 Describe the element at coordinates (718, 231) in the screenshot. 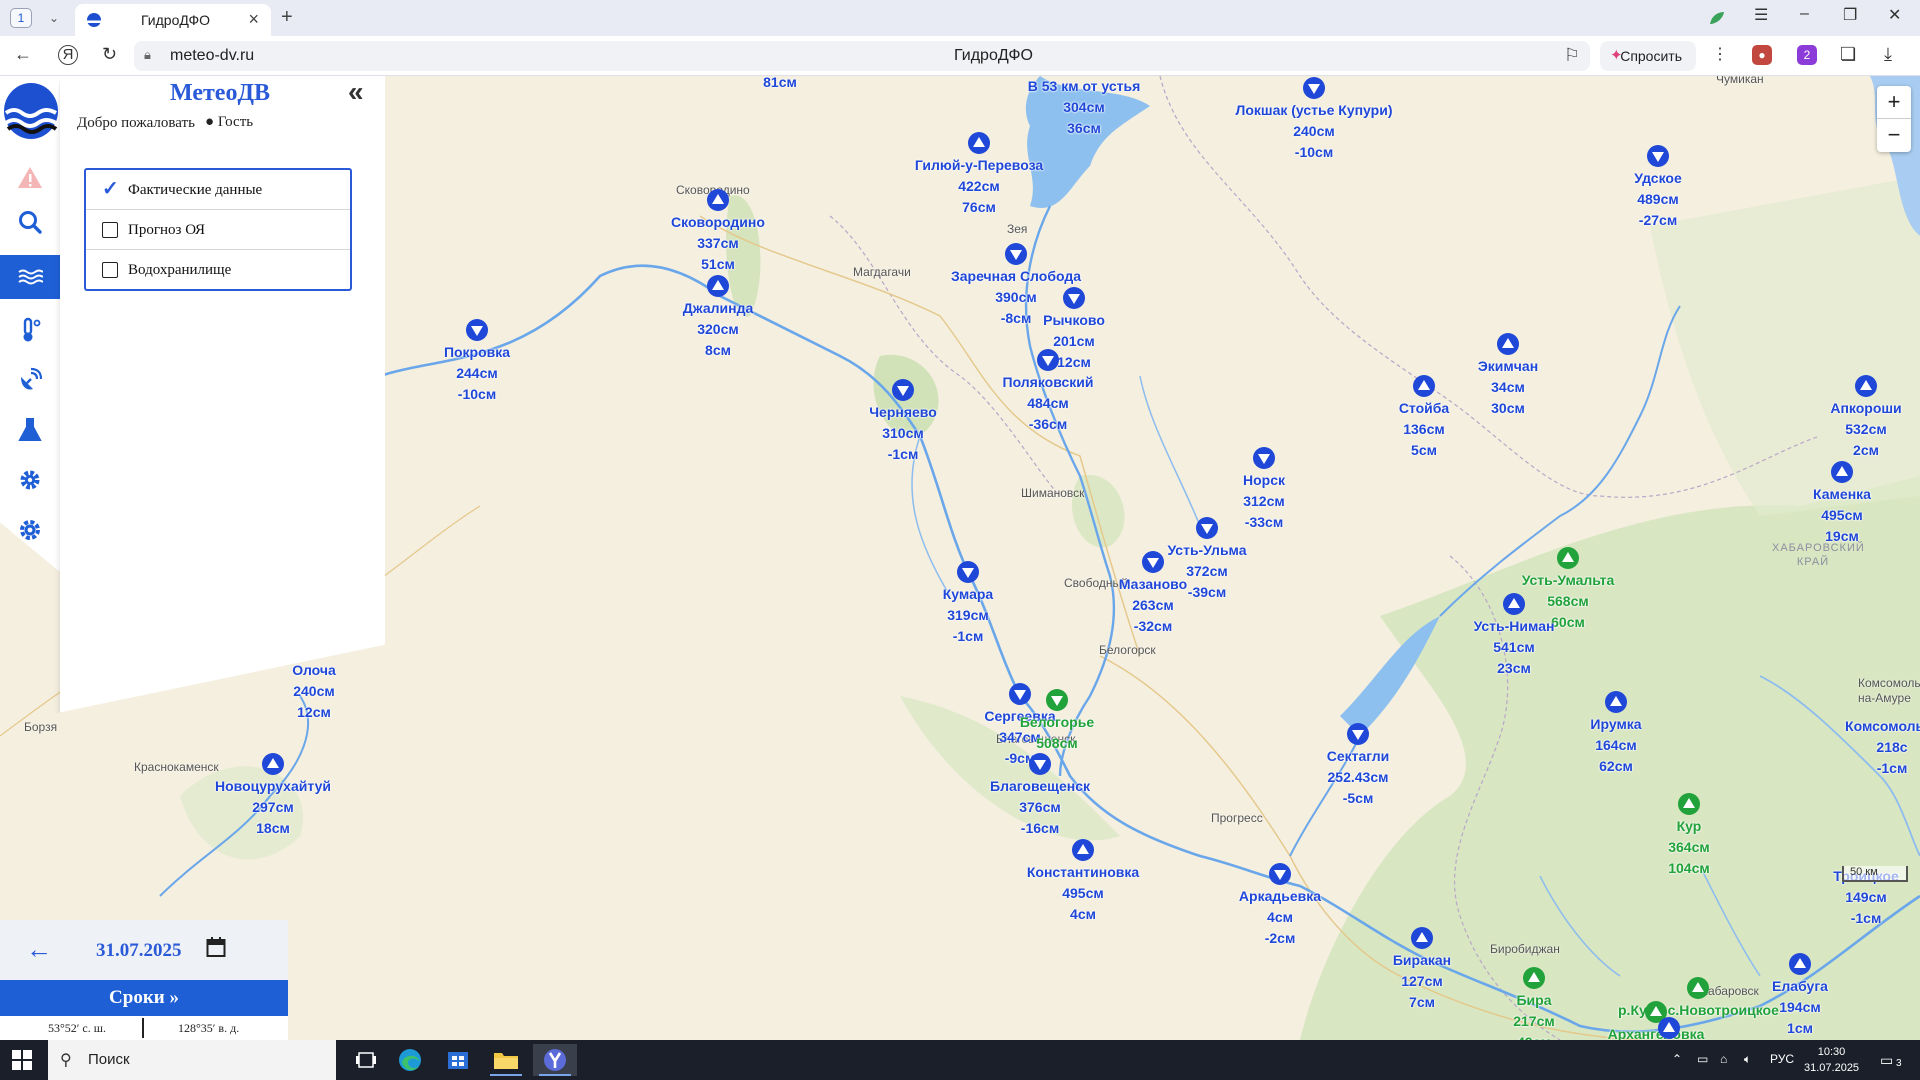

I see `gauge-station: Сковородино 337см 51см` at that location.